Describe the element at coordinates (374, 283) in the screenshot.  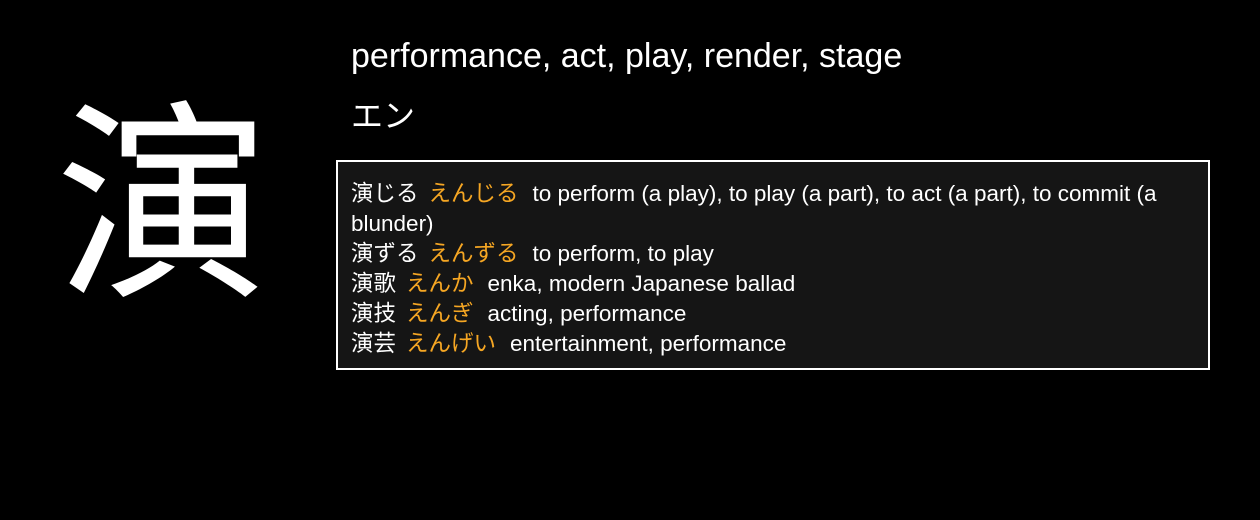
I see `vocab-word: 演歌` at that location.